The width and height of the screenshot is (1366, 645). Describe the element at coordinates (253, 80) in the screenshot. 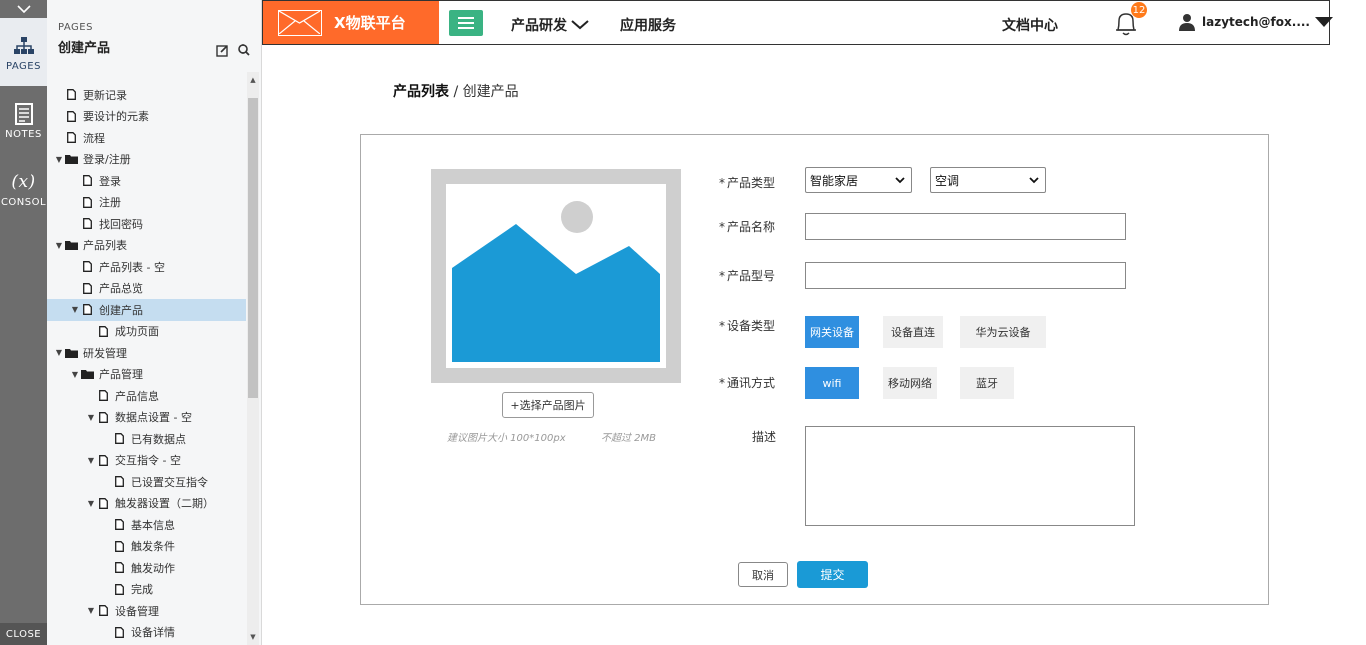

I see `scroll-up-arrow-icon: ▲` at that location.